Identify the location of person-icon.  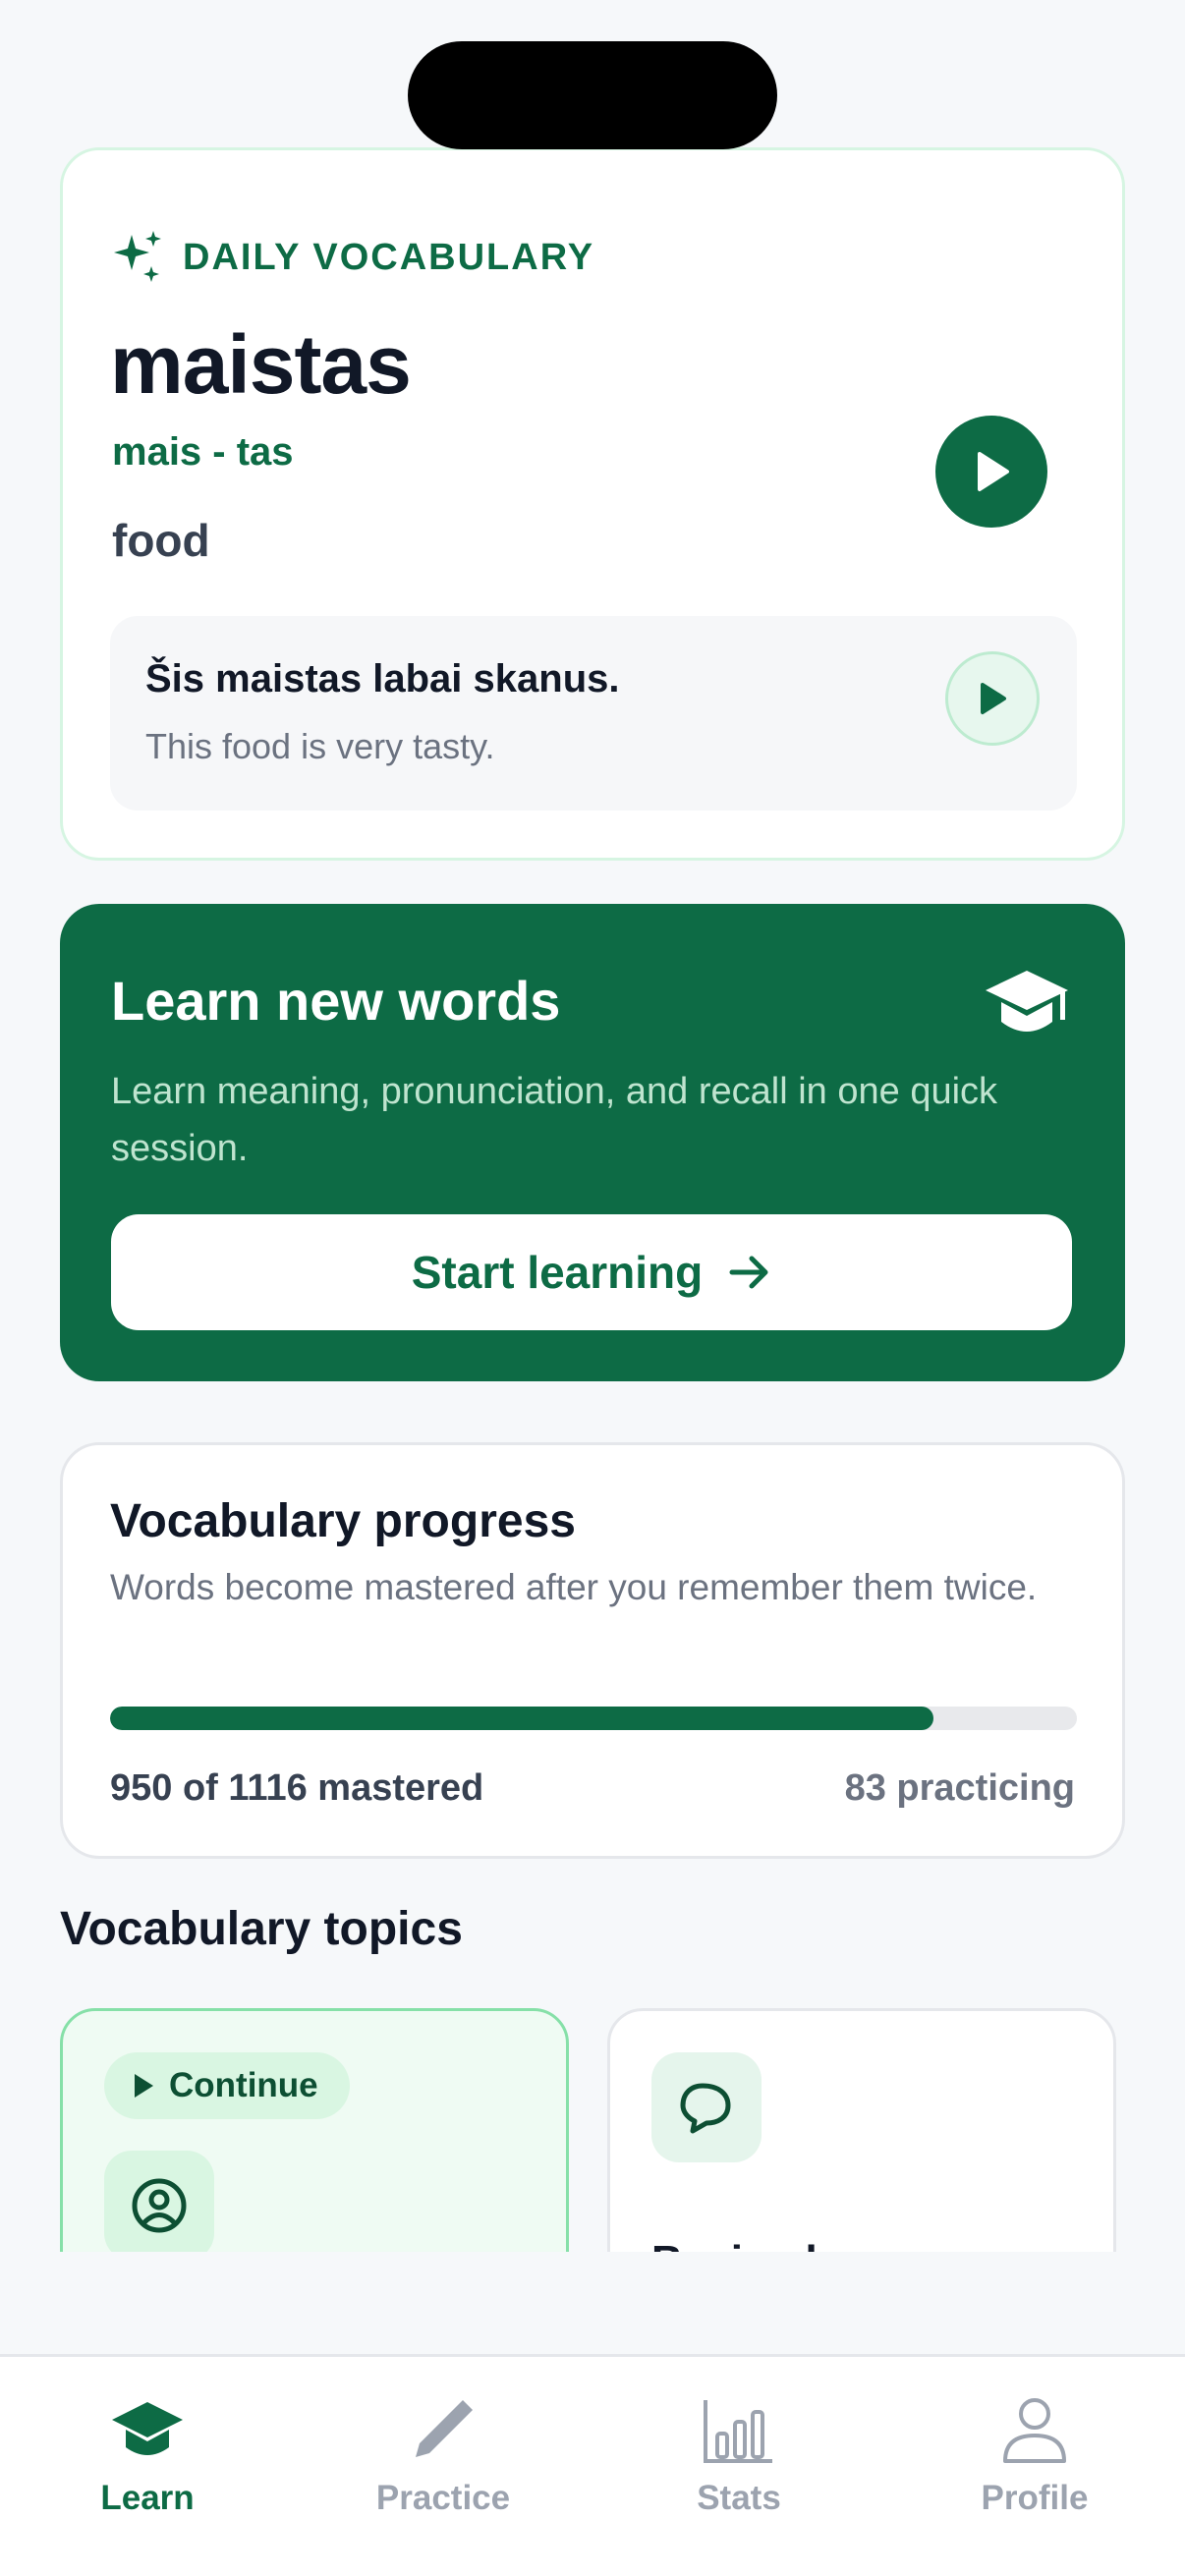
(1034, 2430).